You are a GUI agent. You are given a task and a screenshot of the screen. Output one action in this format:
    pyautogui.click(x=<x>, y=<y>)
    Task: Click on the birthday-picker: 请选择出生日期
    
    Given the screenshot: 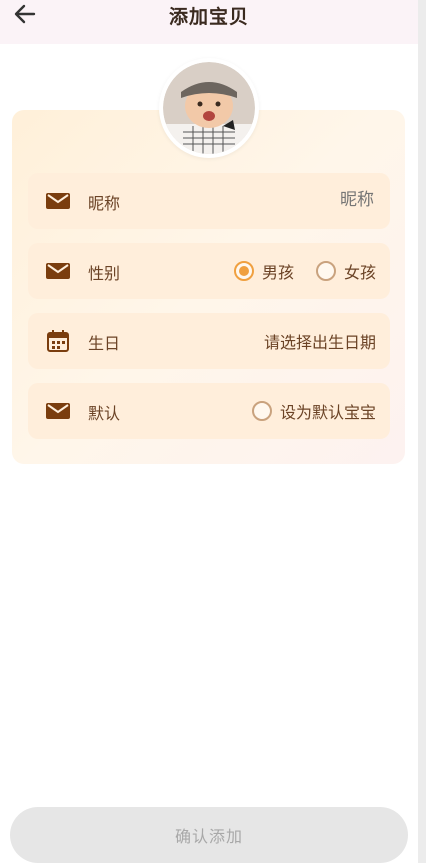 What is the action you would take?
    pyautogui.click(x=320, y=341)
    